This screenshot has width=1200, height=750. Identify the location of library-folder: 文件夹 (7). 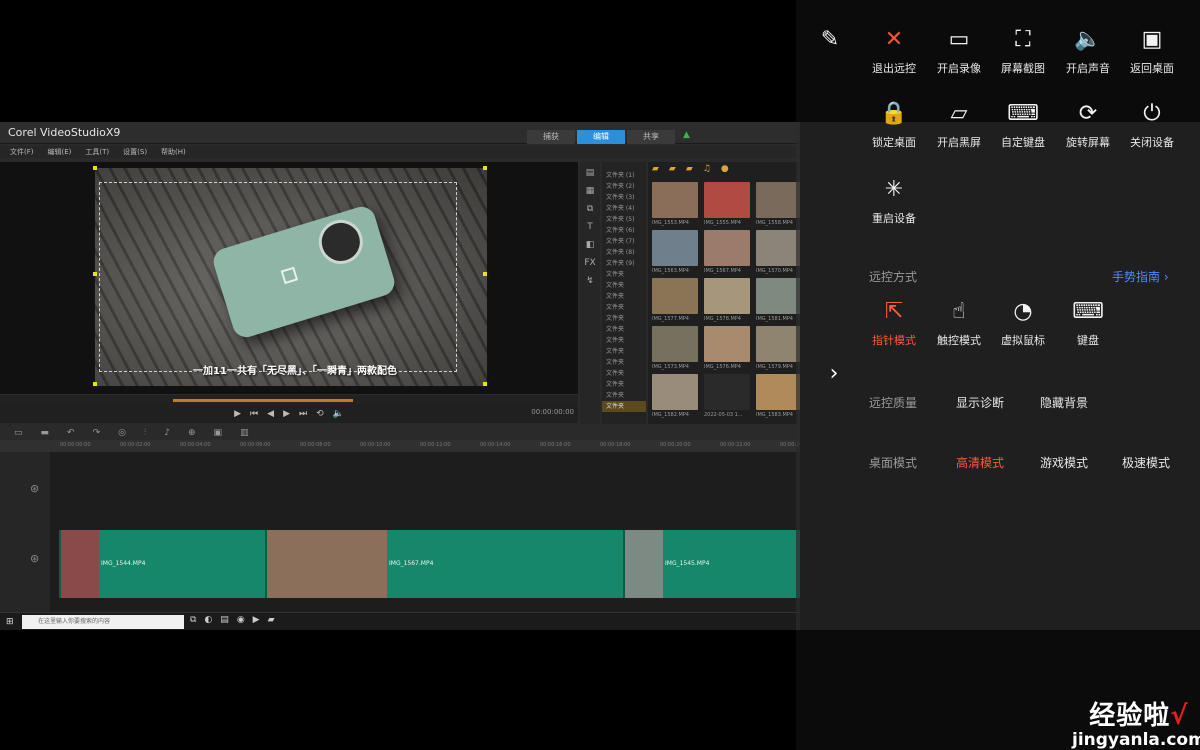
(624, 241).